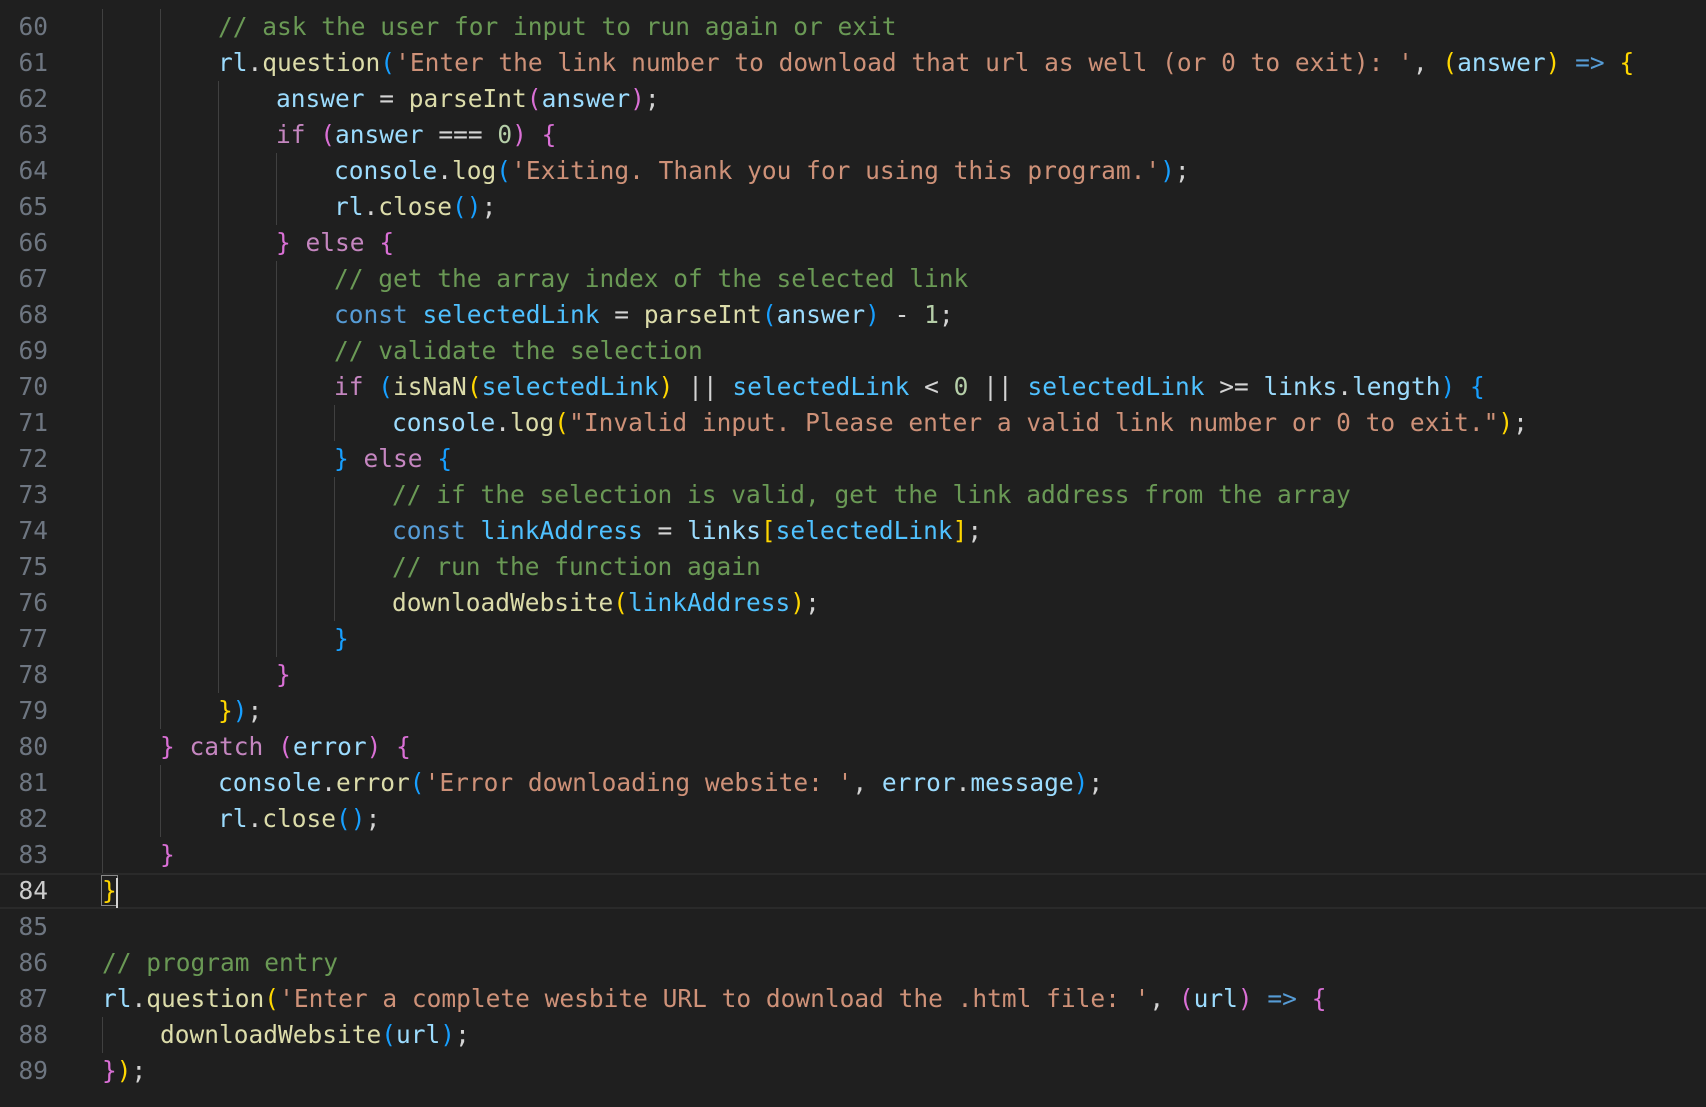 The width and height of the screenshot is (1706, 1107). I want to click on code-line: 82 rl.close();, so click(853, 819).